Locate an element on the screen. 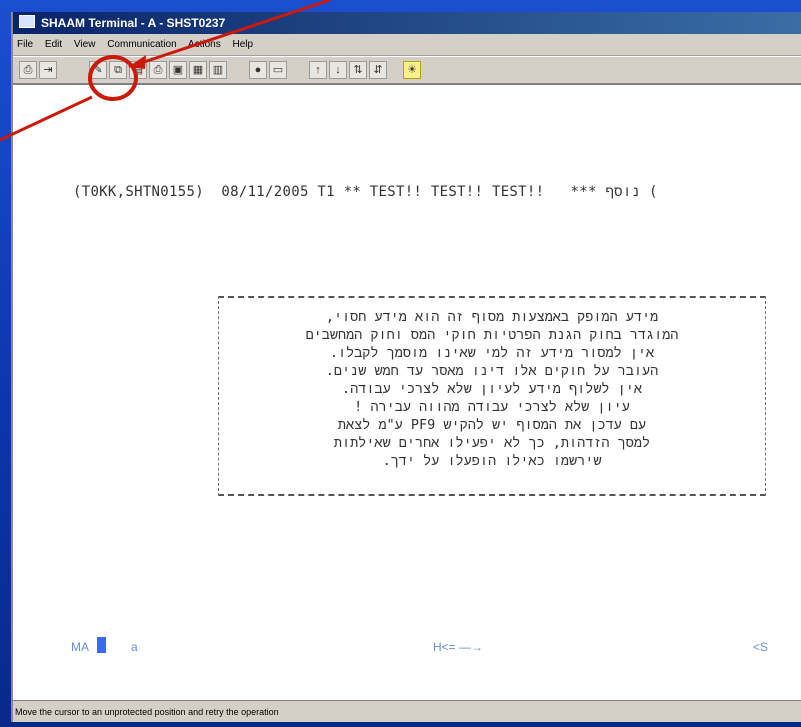 This screenshot has height=727, width=801. clipboard-icon: ▥ is located at coordinates (218, 70).